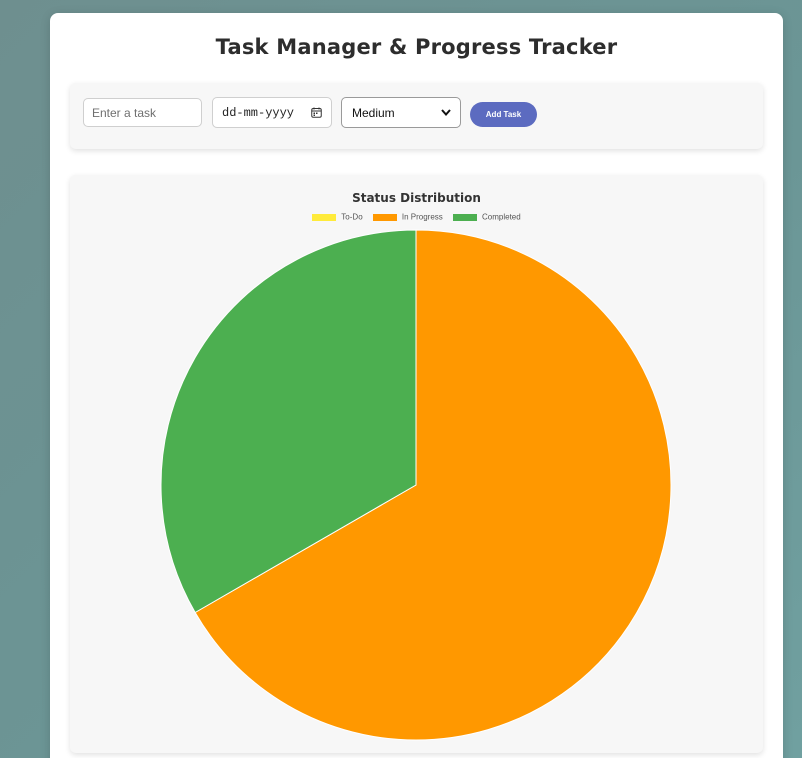 This screenshot has height=758, width=802. What do you see at coordinates (401, 112) in the screenshot?
I see `priority-select: Medium` at bounding box center [401, 112].